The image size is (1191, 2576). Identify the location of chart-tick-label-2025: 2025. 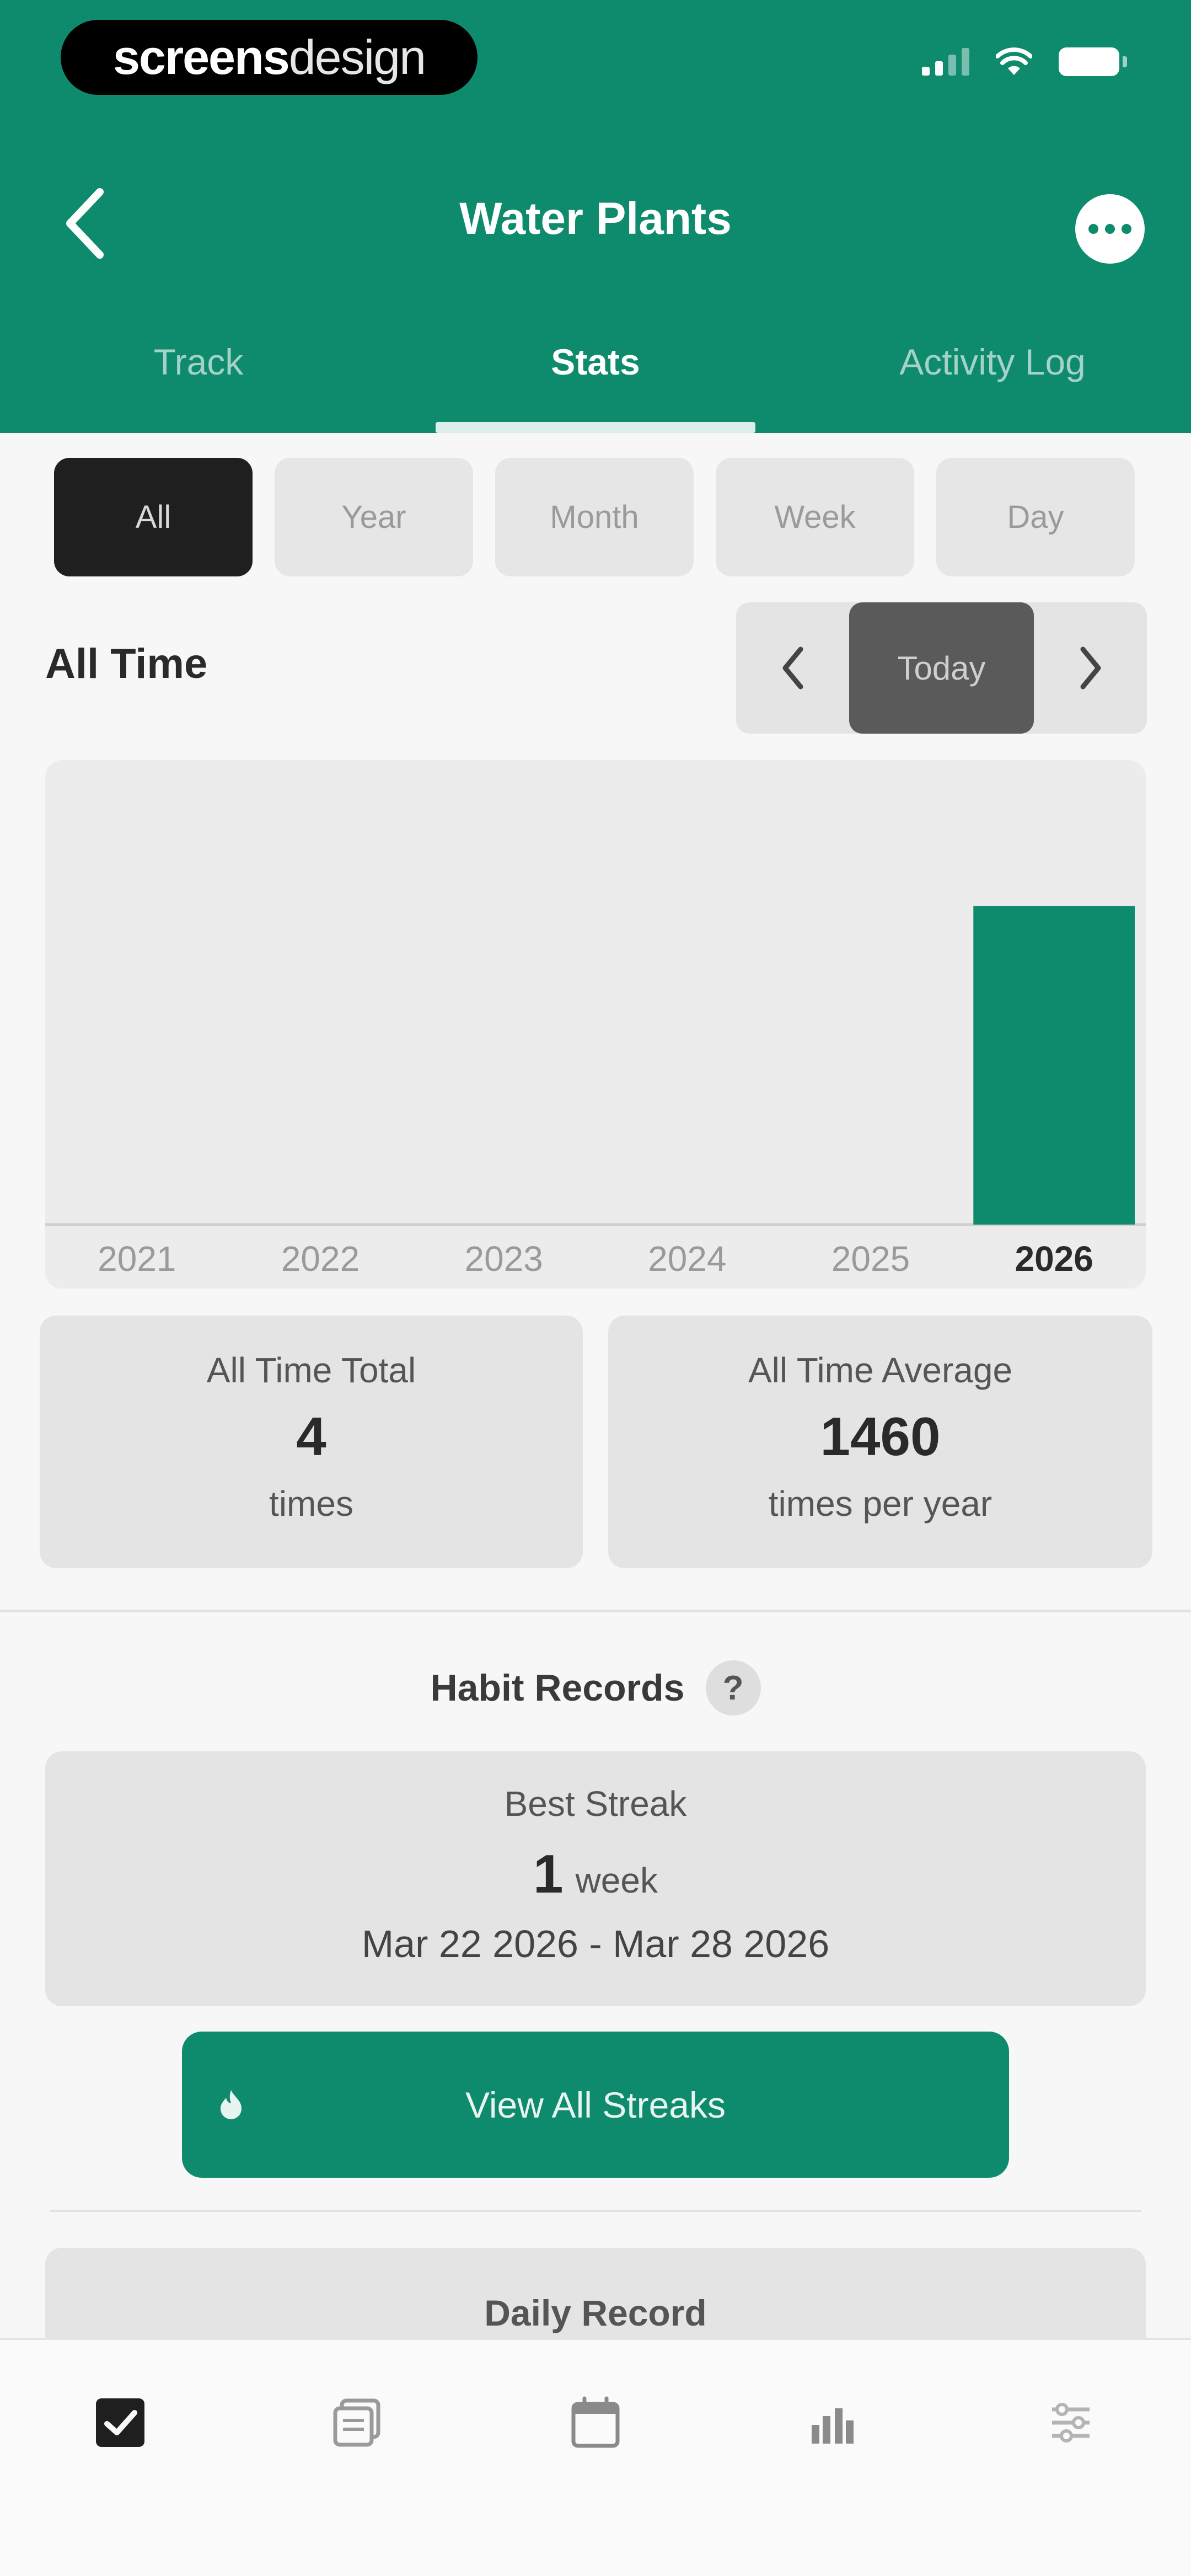
(870, 1259).